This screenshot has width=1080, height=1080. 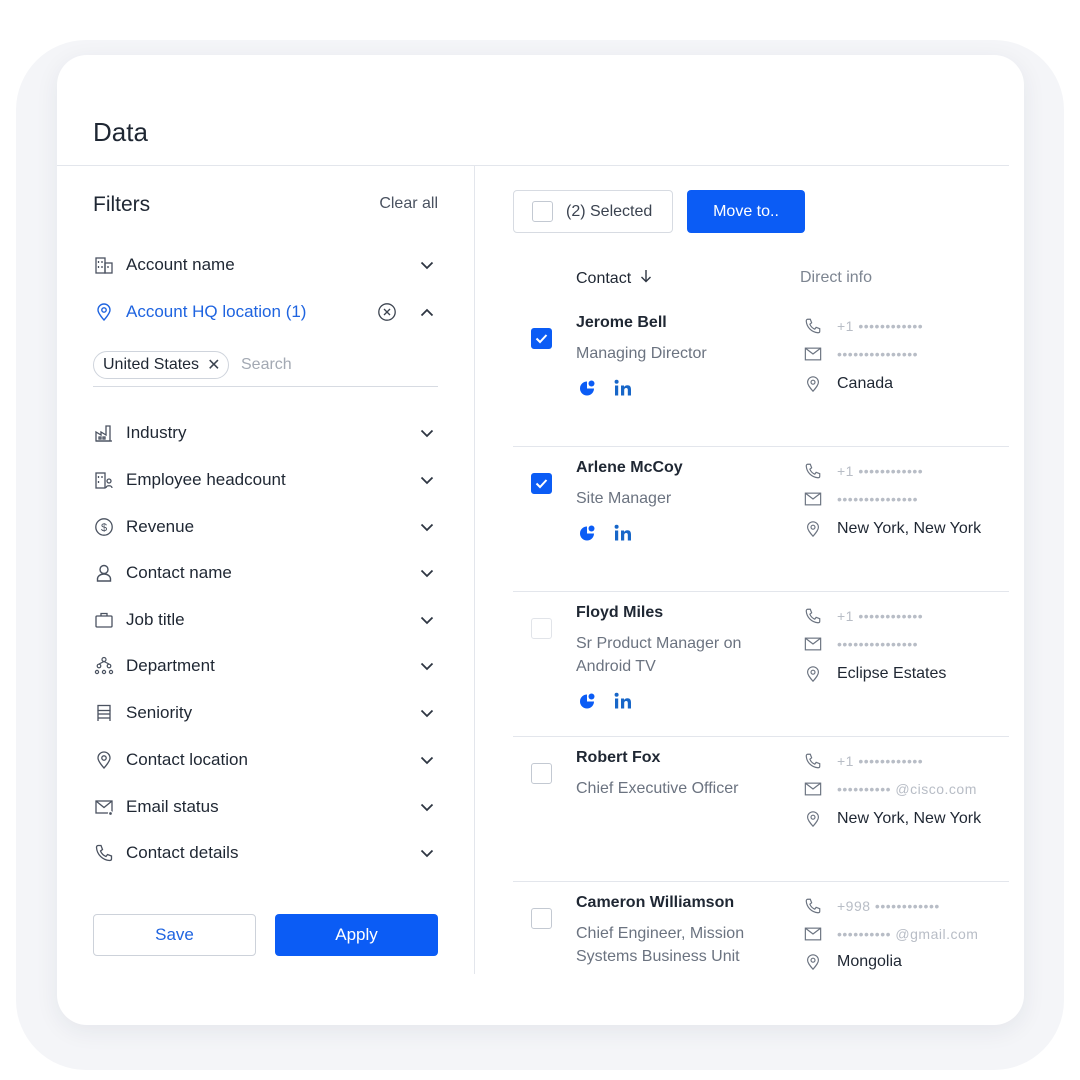 What do you see at coordinates (655, 903) in the screenshot?
I see `contact-name: Cameron Williamson` at bounding box center [655, 903].